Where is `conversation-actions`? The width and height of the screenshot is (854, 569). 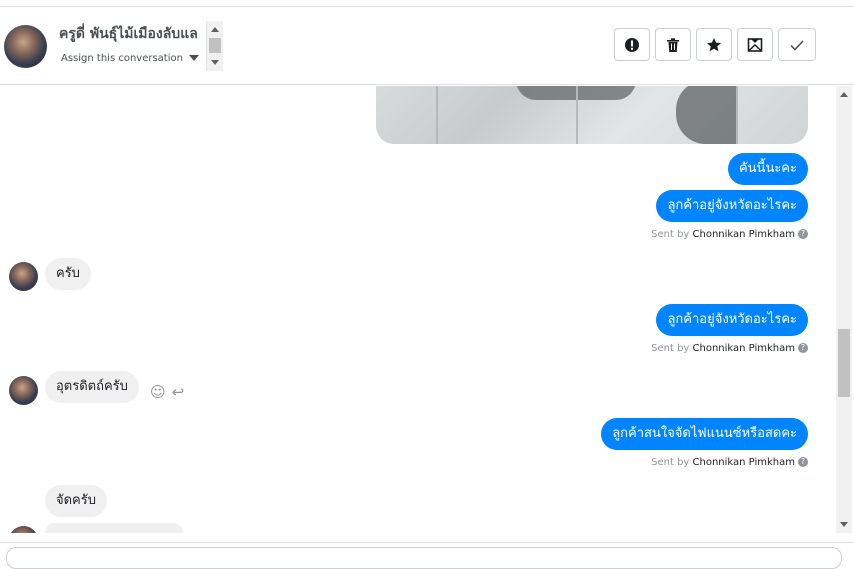
conversation-actions is located at coordinates (715, 45).